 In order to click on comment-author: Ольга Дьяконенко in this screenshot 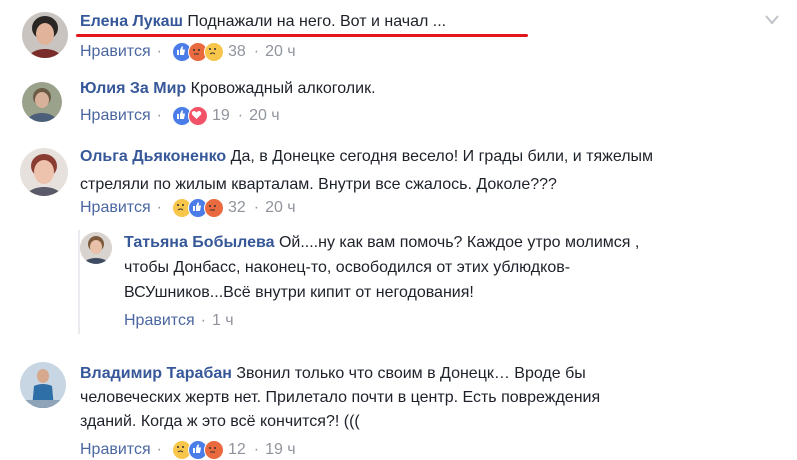, I will do `click(153, 156)`.